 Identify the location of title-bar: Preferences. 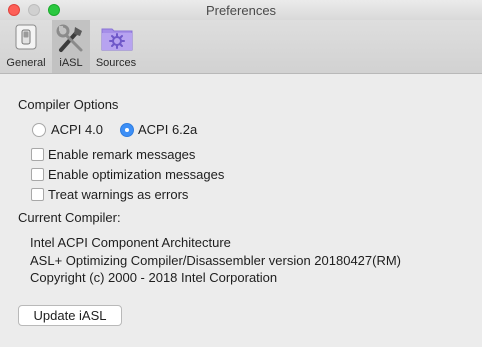
(241, 10).